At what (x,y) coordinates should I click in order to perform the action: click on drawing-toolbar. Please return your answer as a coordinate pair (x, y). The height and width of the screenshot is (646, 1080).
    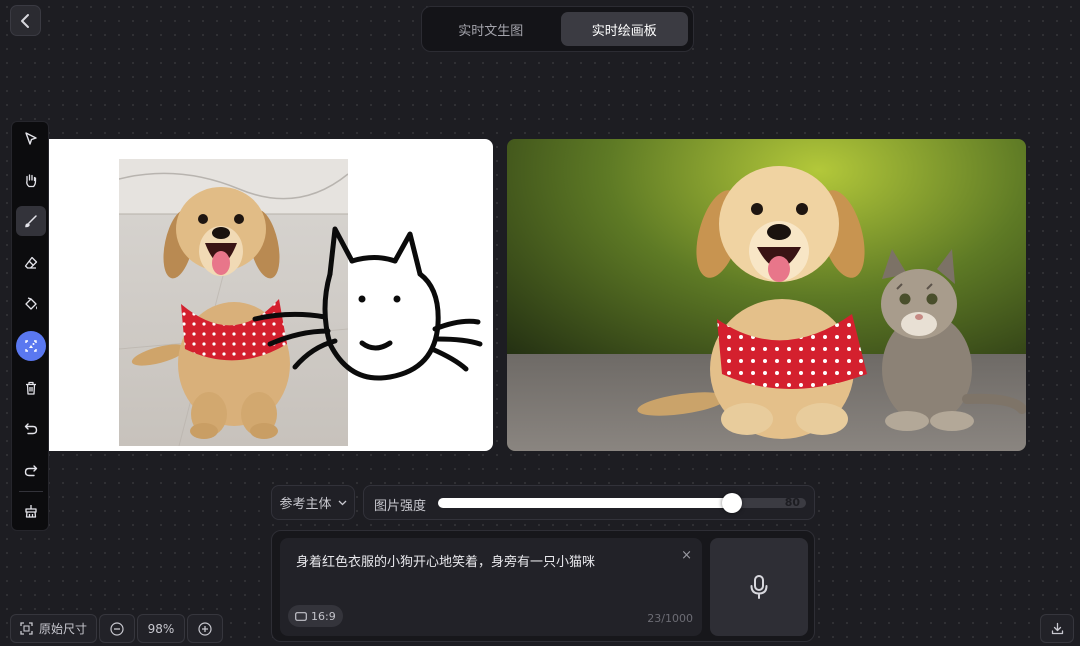
    Looking at the image, I should click on (30, 326).